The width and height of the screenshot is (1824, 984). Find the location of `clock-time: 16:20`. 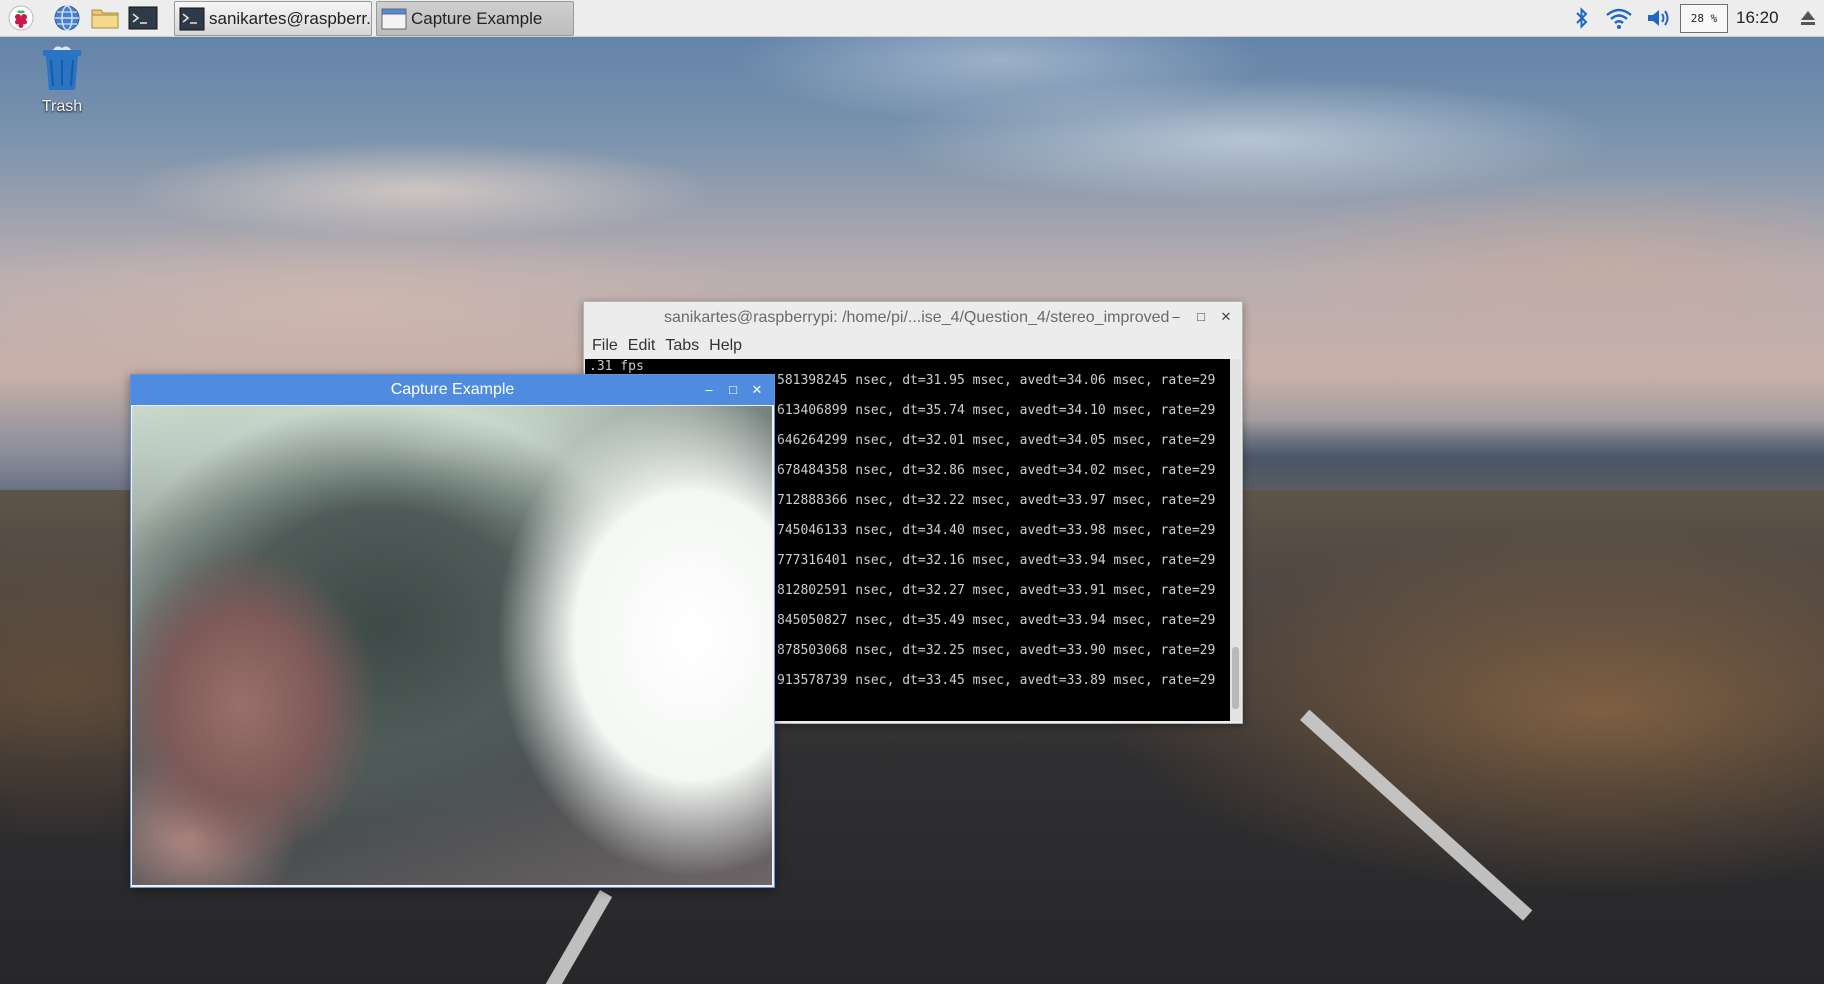

clock-time: 16:20 is located at coordinates (1757, 17).